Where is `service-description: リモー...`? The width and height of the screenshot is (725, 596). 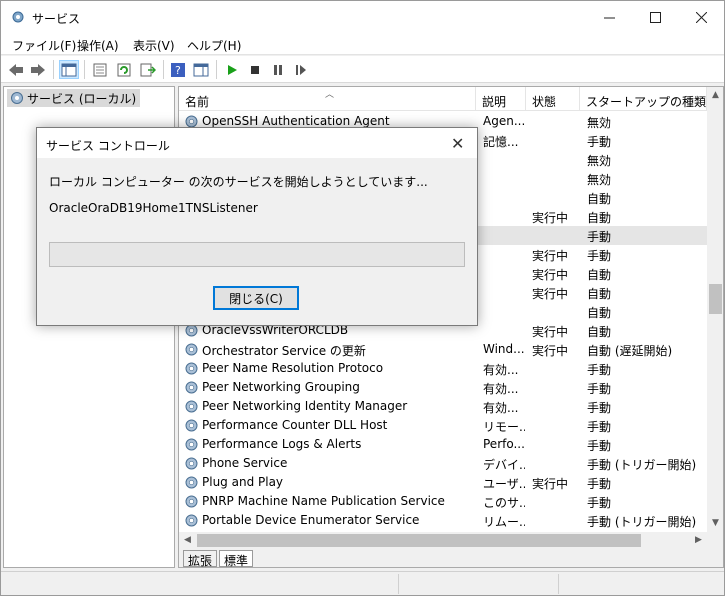
service-description: リモー... is located at coordinates (504, 427).